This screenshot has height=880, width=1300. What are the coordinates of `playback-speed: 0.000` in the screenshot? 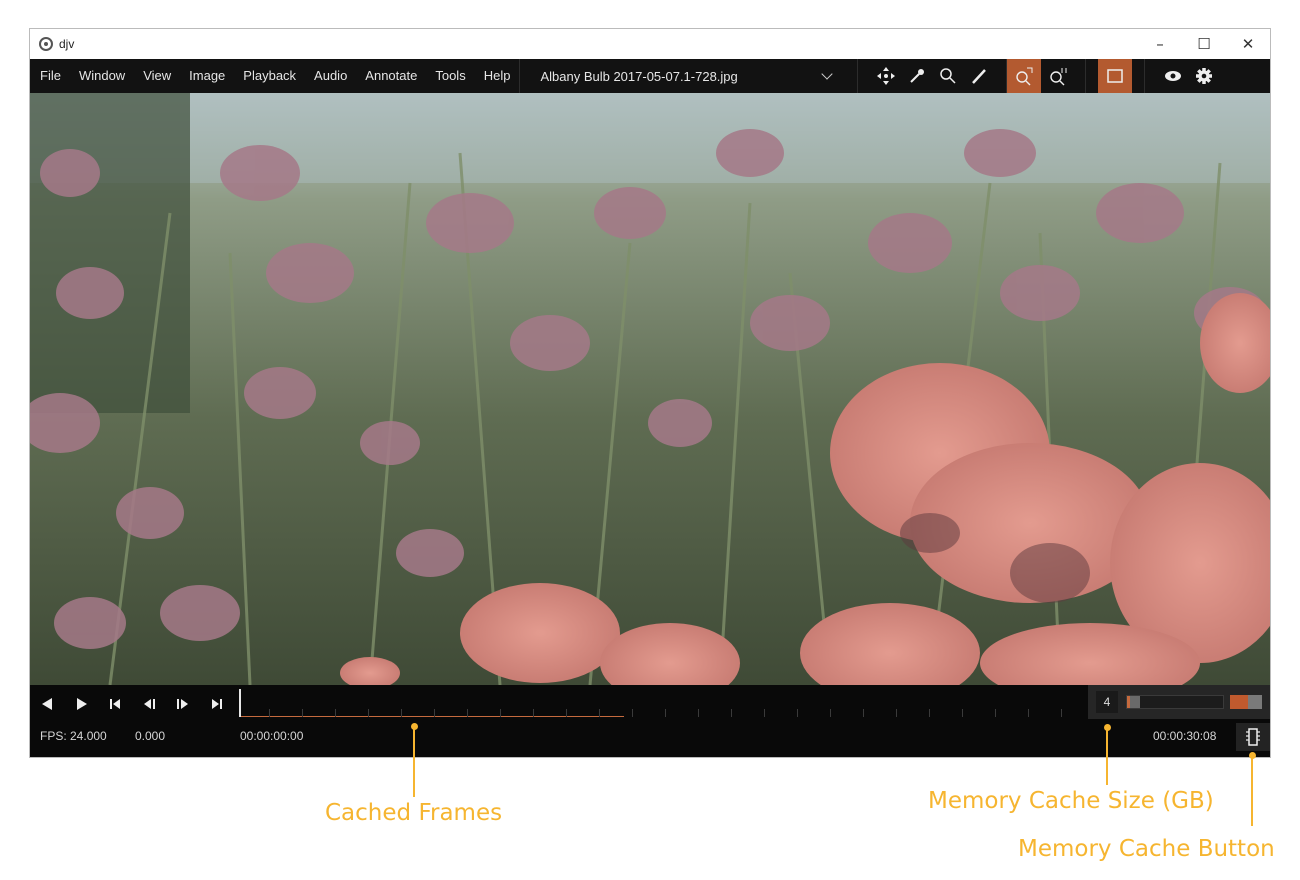 It's located at (150, 736).